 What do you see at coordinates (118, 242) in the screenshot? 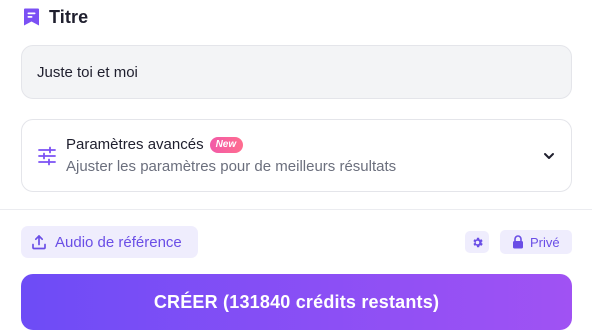
I see `reference-audio-label: Audio de référence` at bounding box center [118, 242].